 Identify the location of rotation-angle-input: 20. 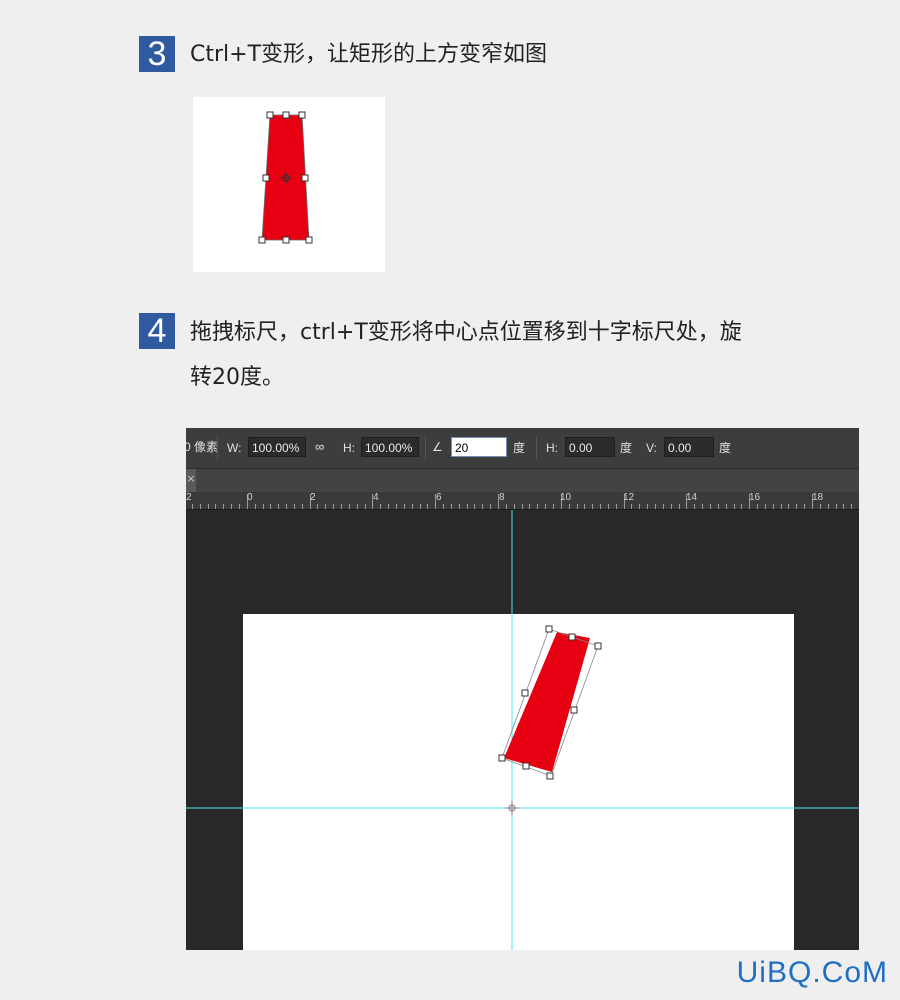
(479, 447).